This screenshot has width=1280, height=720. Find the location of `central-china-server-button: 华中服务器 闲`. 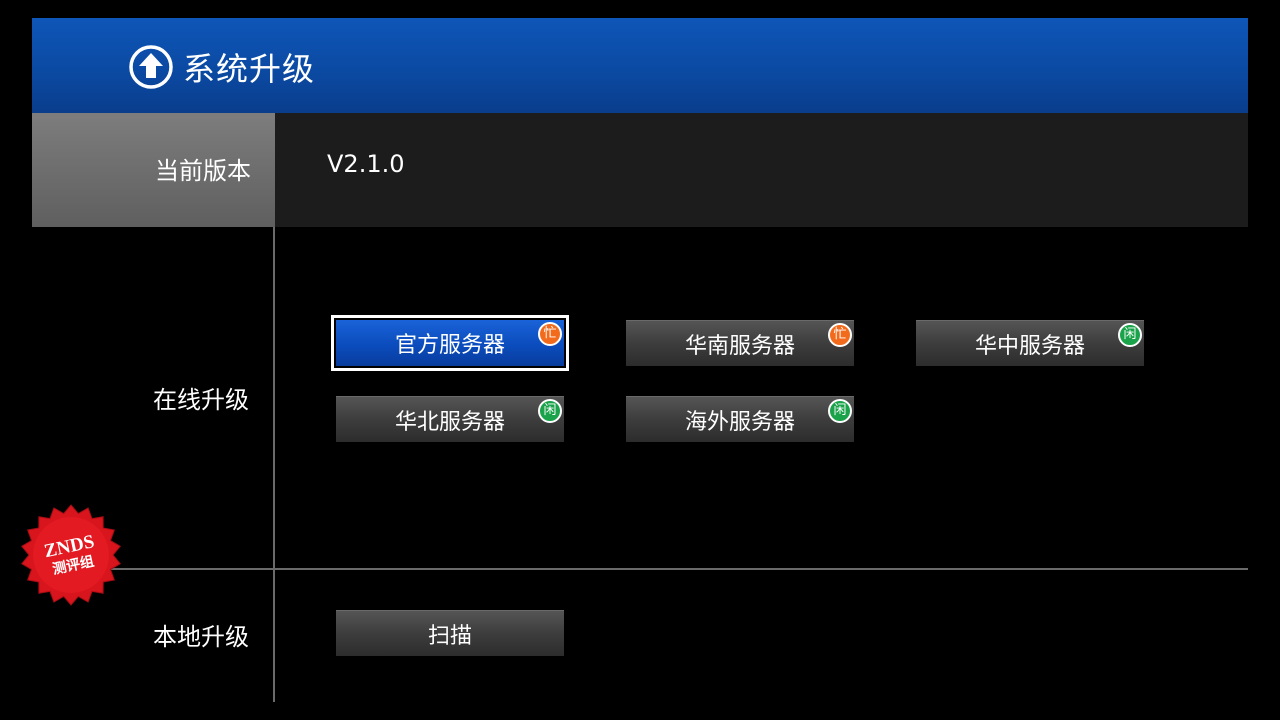

central-china-server-button: 华中服务器 闲 is located at coordinates (1030, 343).